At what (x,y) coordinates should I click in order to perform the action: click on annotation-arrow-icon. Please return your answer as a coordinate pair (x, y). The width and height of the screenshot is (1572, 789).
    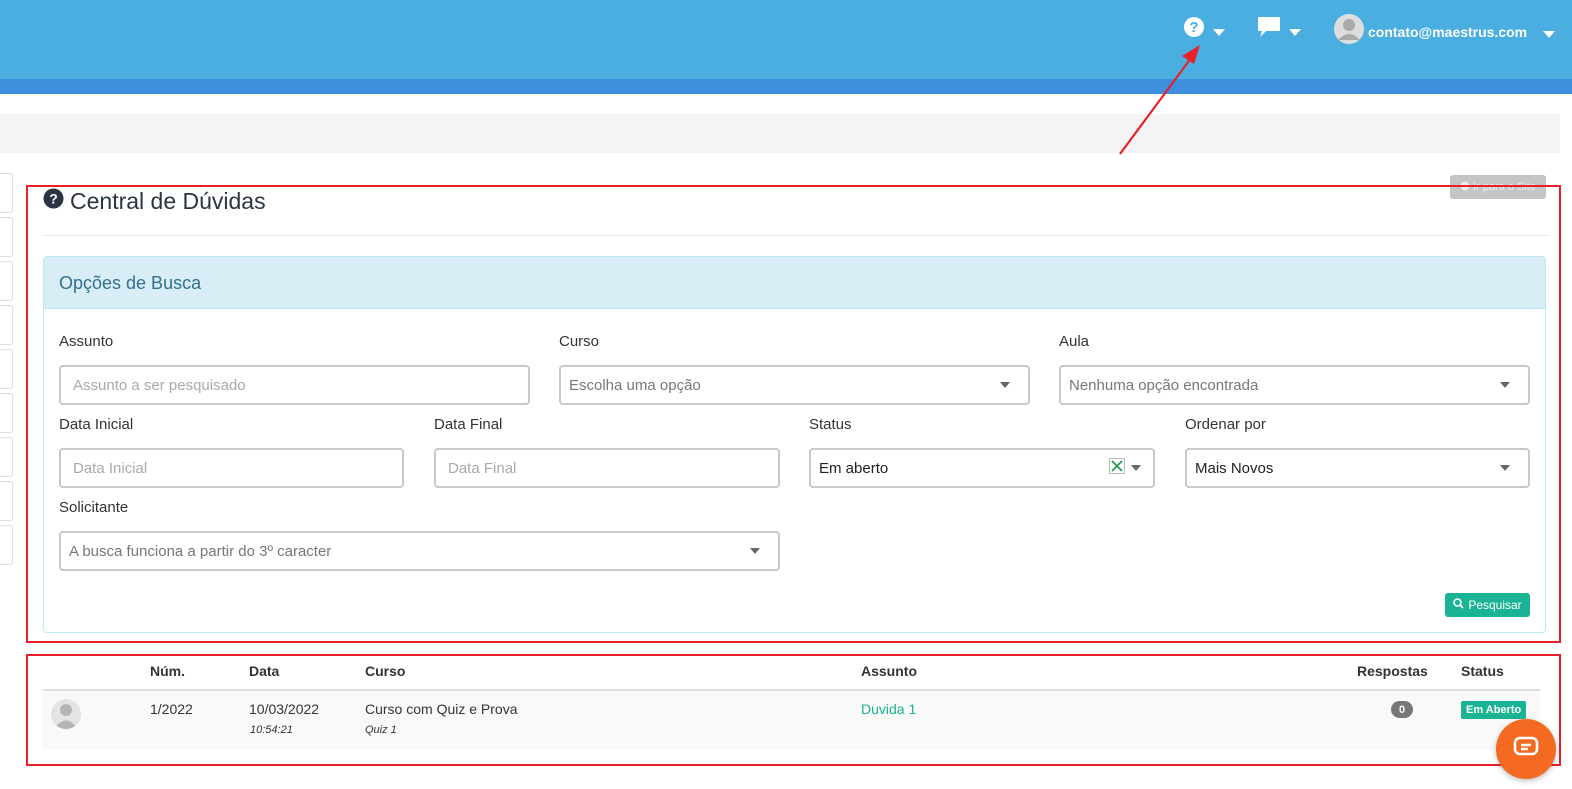
    Looking at the image, I should click on (1159, 100).